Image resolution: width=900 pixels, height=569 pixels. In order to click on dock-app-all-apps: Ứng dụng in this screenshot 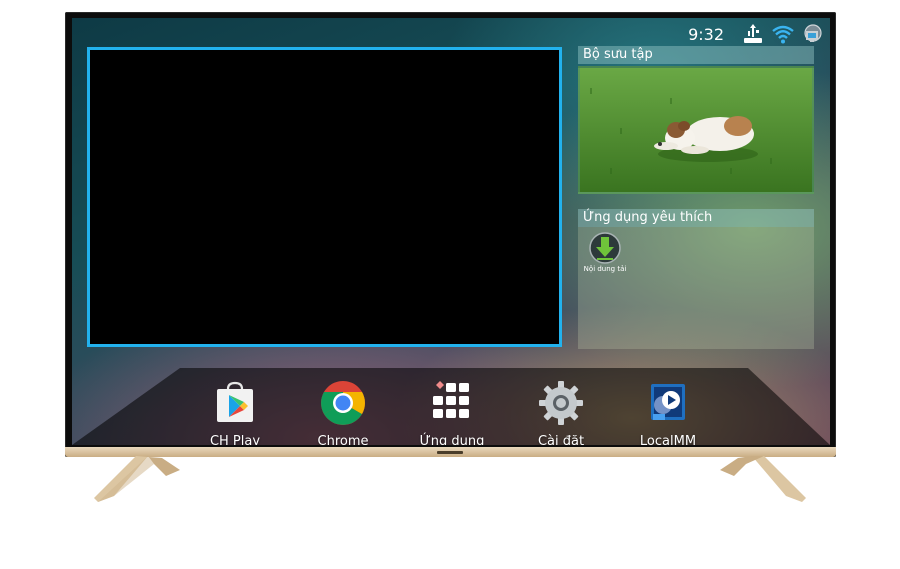, I will do `click(452, 412)`.